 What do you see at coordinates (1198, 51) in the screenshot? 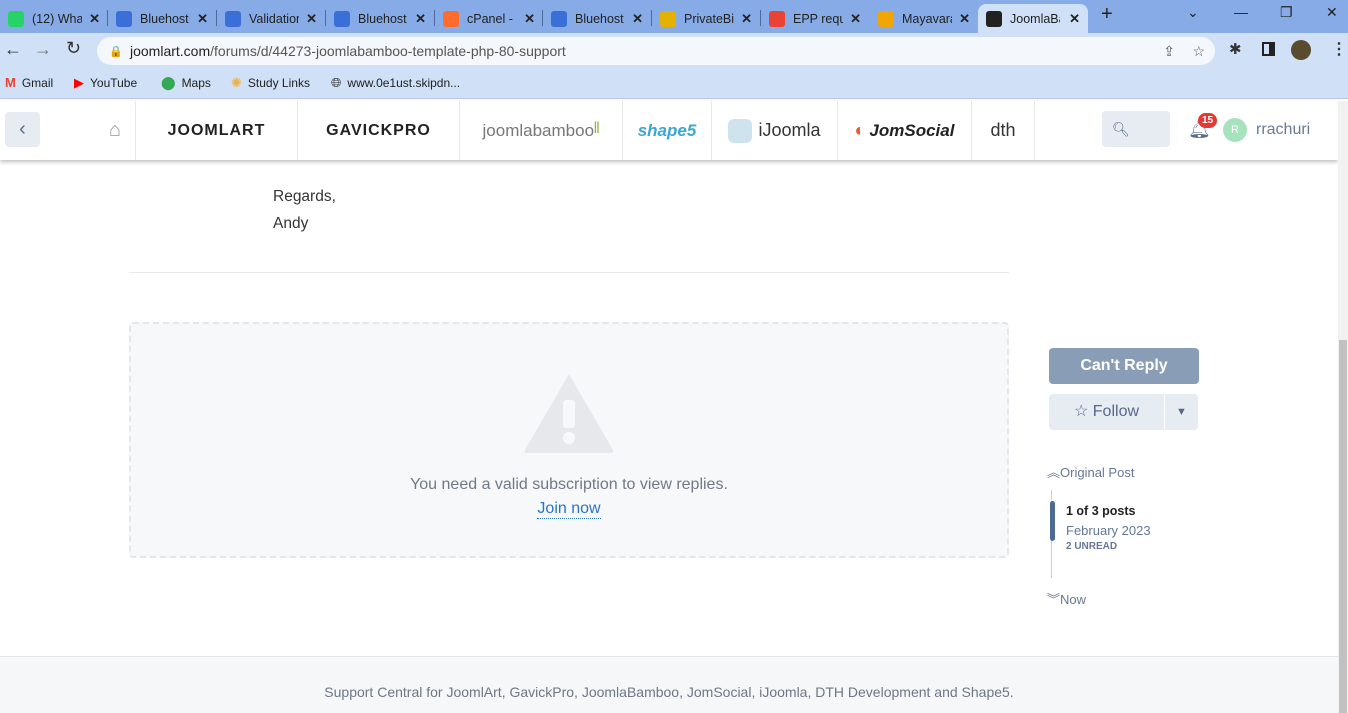
I see `bookmark-star-icon: ☆` at bounding box center [1198, 51].